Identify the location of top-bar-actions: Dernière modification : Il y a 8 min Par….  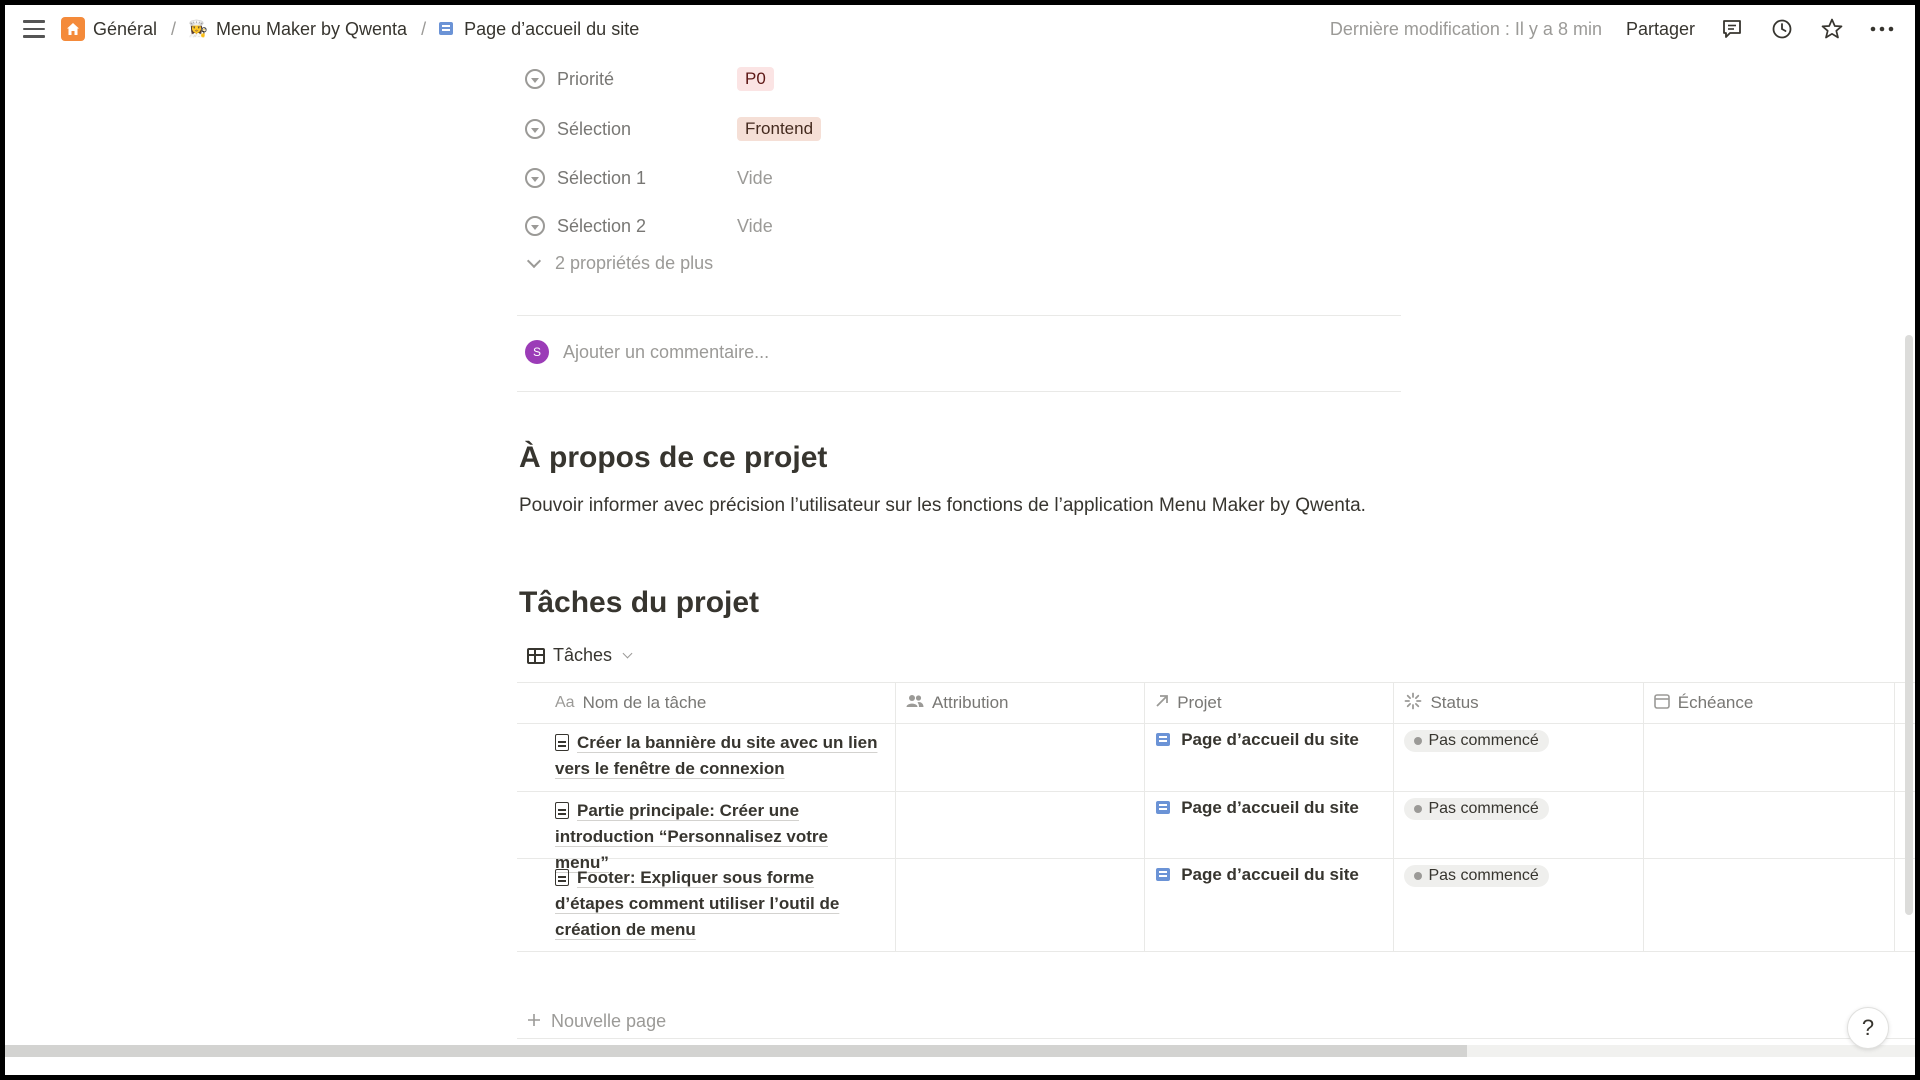
(1612, 29).